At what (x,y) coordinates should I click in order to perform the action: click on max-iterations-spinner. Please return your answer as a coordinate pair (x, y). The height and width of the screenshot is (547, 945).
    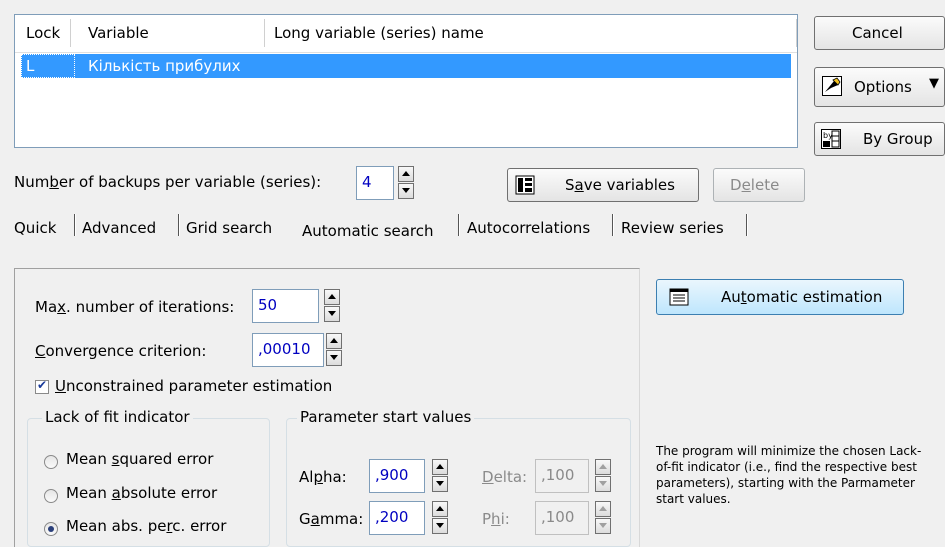
    Looking at the image, I should click on (332, 306).